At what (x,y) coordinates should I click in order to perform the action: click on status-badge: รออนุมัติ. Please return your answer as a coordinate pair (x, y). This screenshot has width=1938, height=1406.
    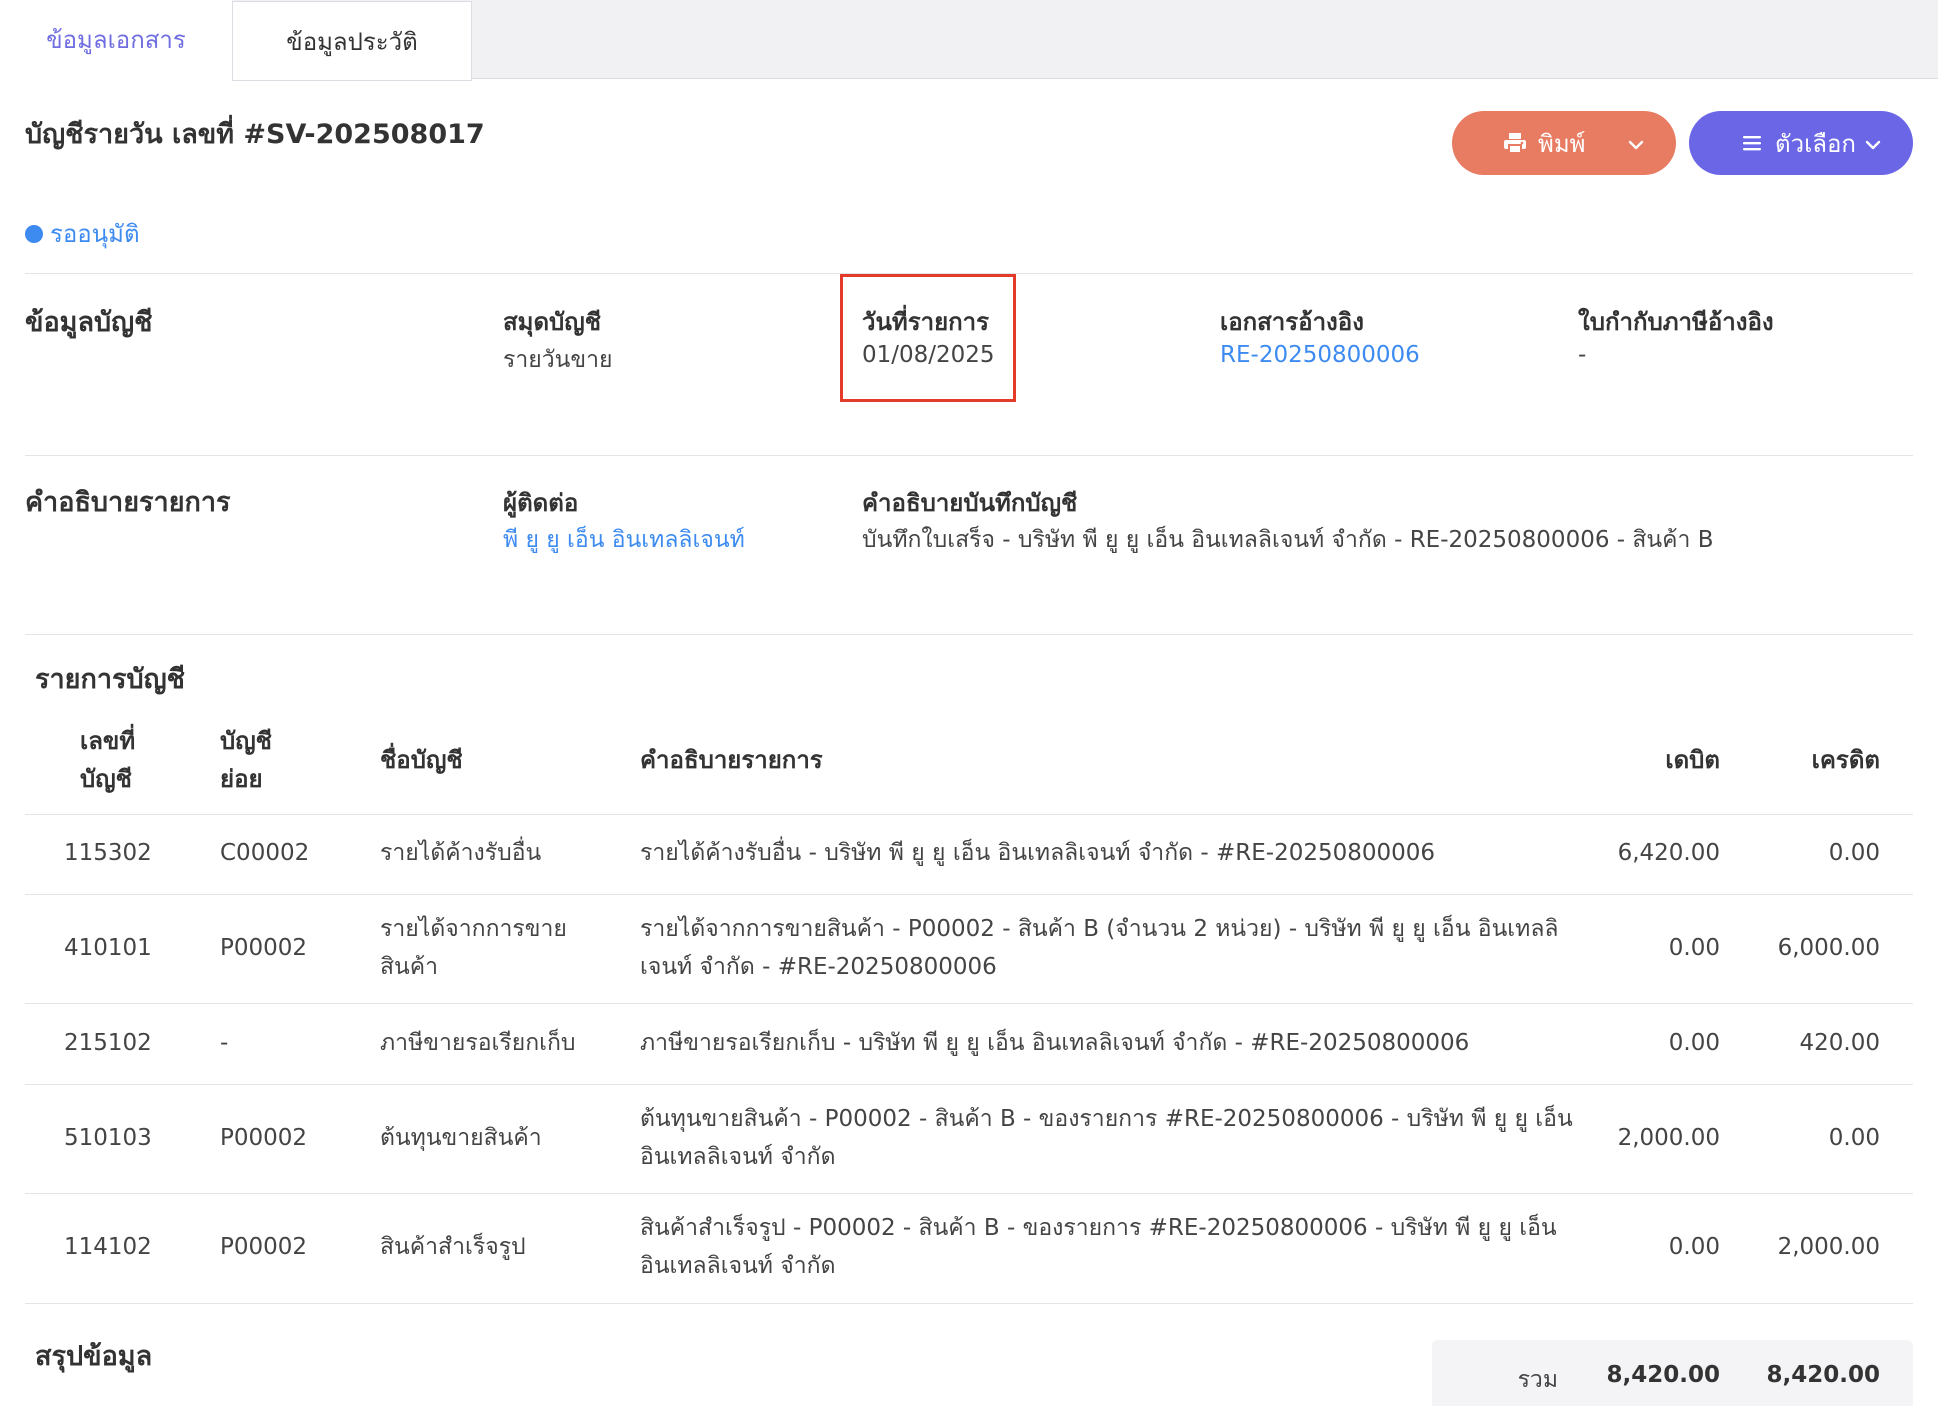
    Looking at the image, I should click on (82, 233).